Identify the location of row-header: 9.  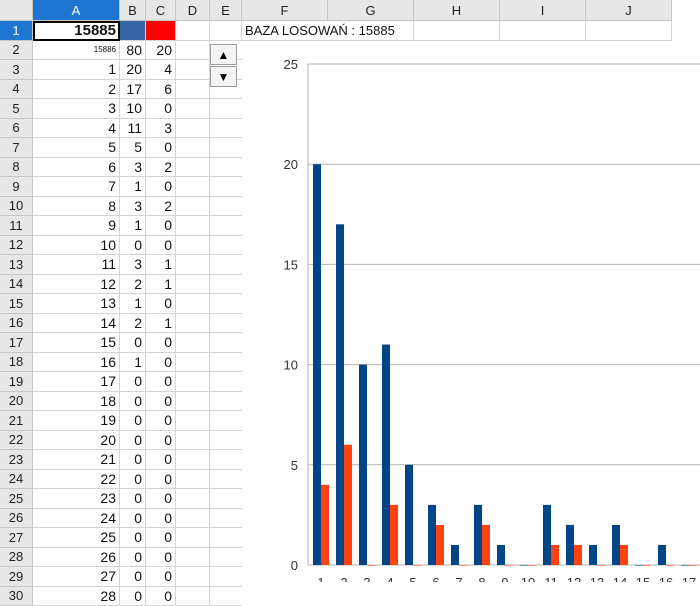
(16, 187).